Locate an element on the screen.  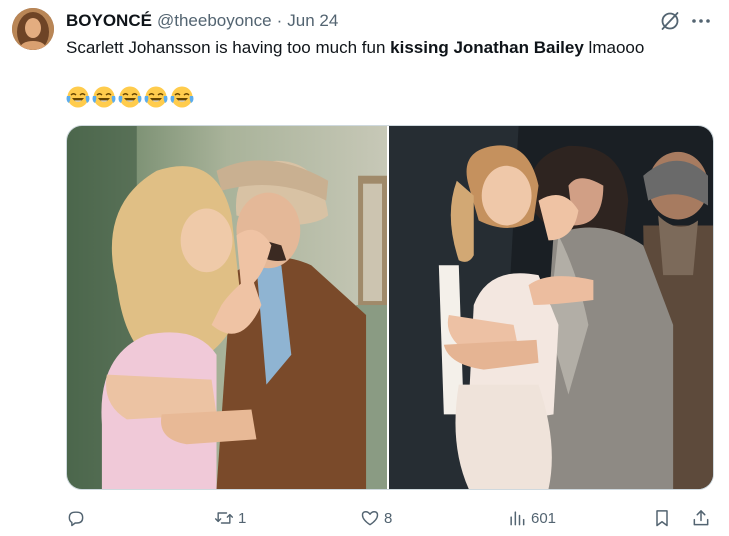
heart-icon is located at coordinates (370, 518).